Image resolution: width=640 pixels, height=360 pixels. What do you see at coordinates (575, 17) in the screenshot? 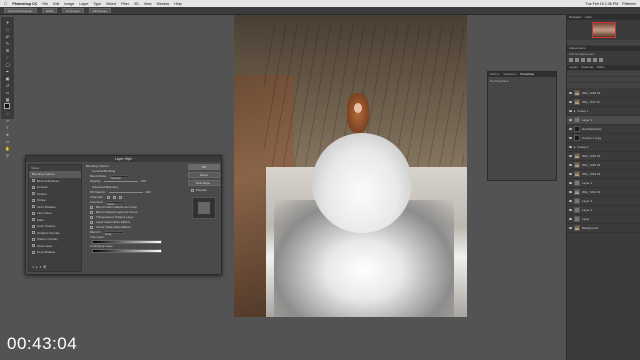
I see `tab-navigator: Navigator` at bounding box center [575, 17].